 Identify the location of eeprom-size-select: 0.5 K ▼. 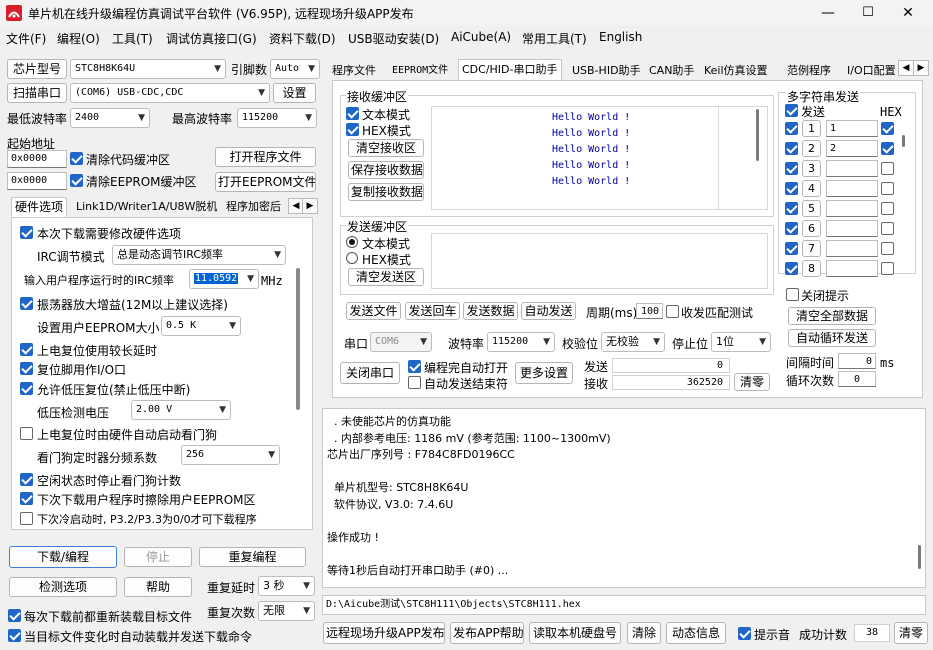
(201, 326).